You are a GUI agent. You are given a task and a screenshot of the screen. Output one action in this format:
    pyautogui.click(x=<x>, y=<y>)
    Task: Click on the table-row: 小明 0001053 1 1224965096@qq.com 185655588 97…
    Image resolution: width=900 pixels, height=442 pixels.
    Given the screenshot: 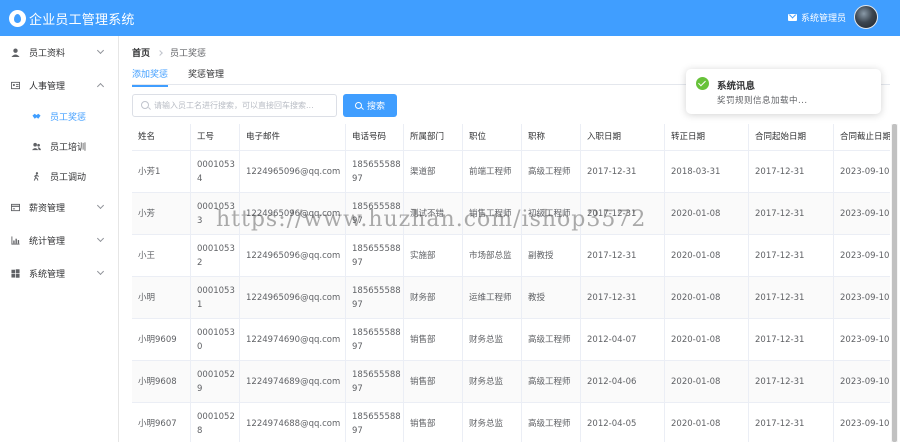 What is the action you would take?
    pyautogui.click(x=511, y=298)
    